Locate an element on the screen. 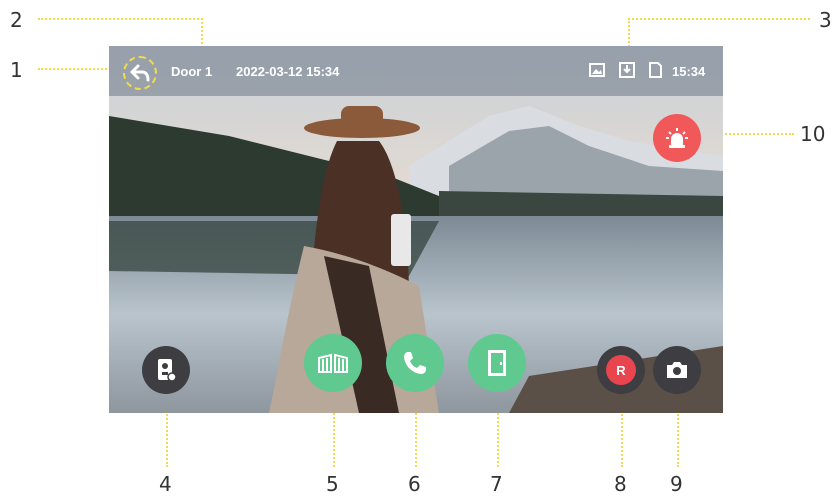 This screenshot has width=840, height=496. callout-2: 2 is located at coordinates (16, 20).